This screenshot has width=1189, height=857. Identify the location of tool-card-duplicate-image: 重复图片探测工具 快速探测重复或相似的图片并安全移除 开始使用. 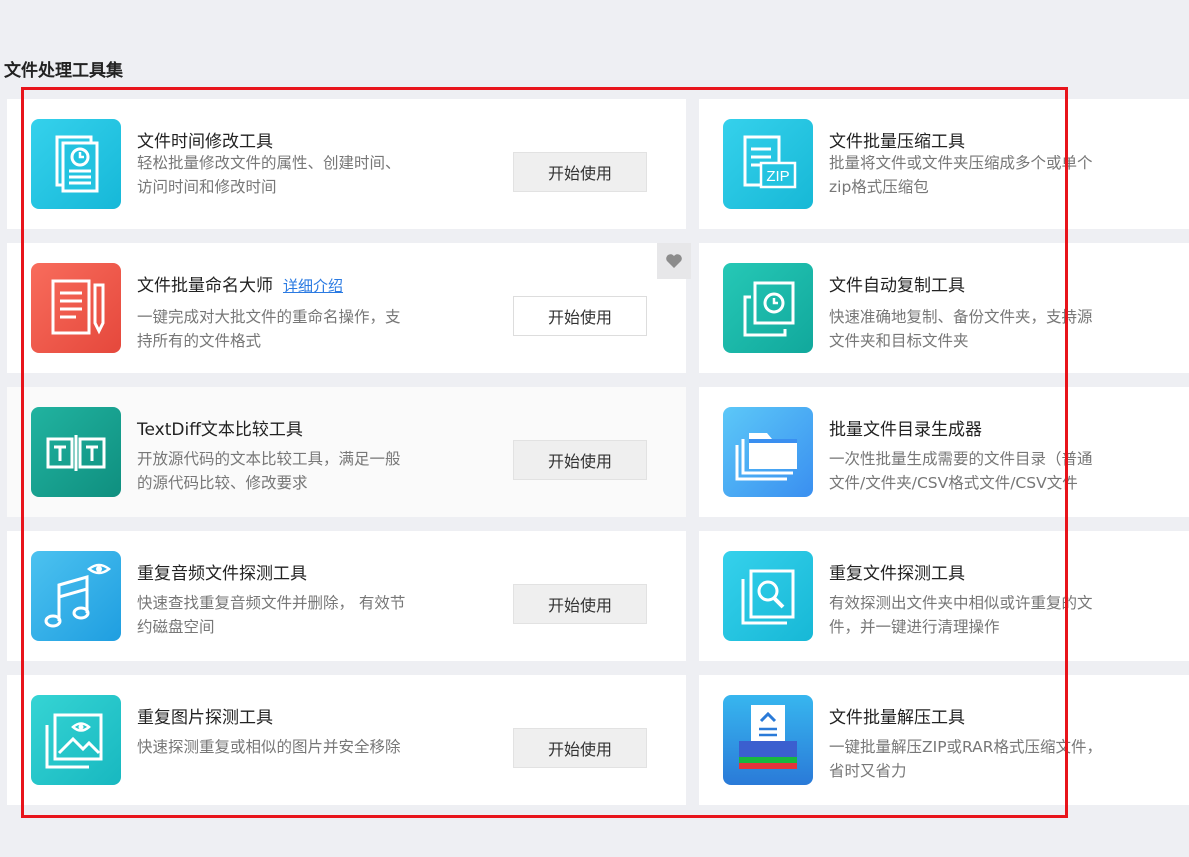
(346, 740).